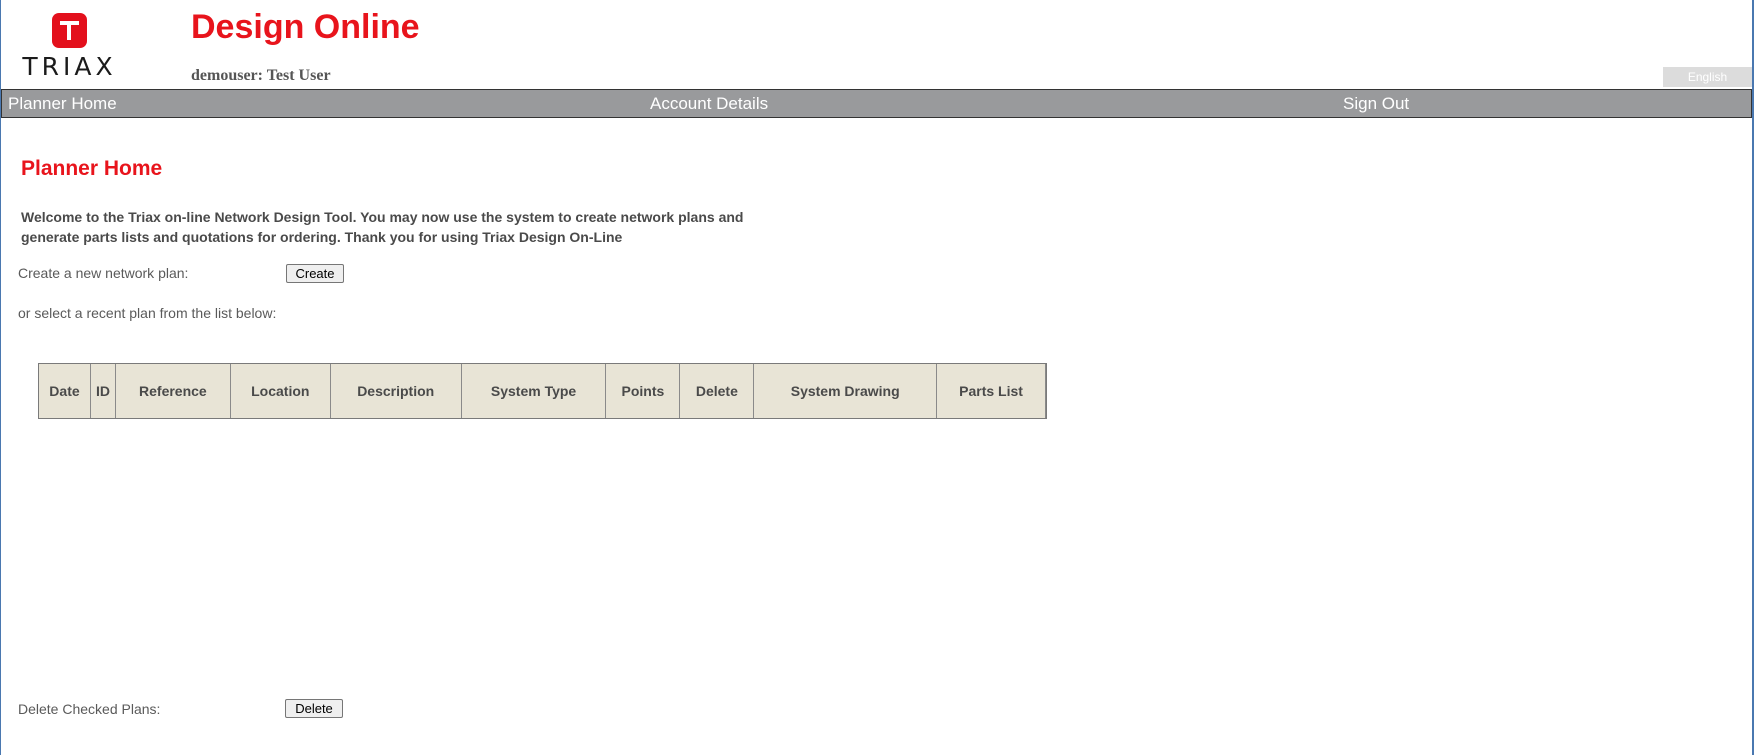  What do you see at coordinates (534, 391) in the screenshot?
I see `column-header-system-type: System Type` at bounding box center [534, 391].